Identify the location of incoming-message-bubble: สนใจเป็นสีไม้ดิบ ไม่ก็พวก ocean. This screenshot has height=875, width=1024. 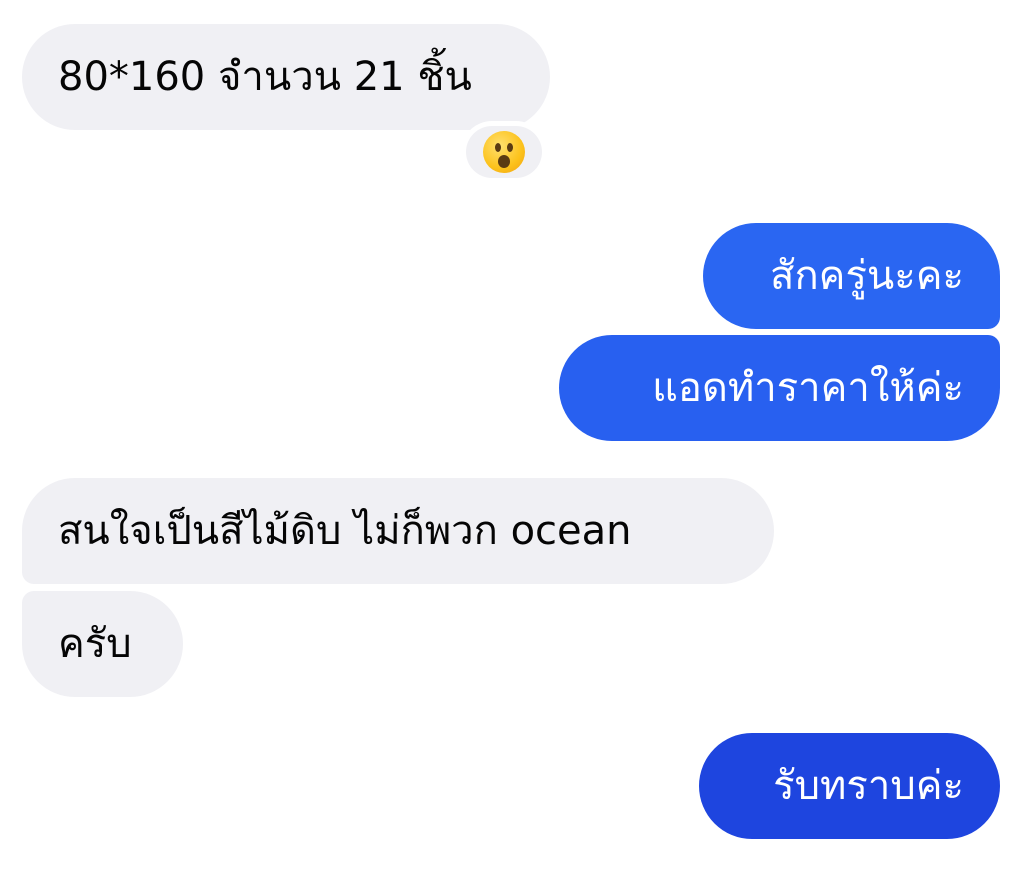
(398, 531).